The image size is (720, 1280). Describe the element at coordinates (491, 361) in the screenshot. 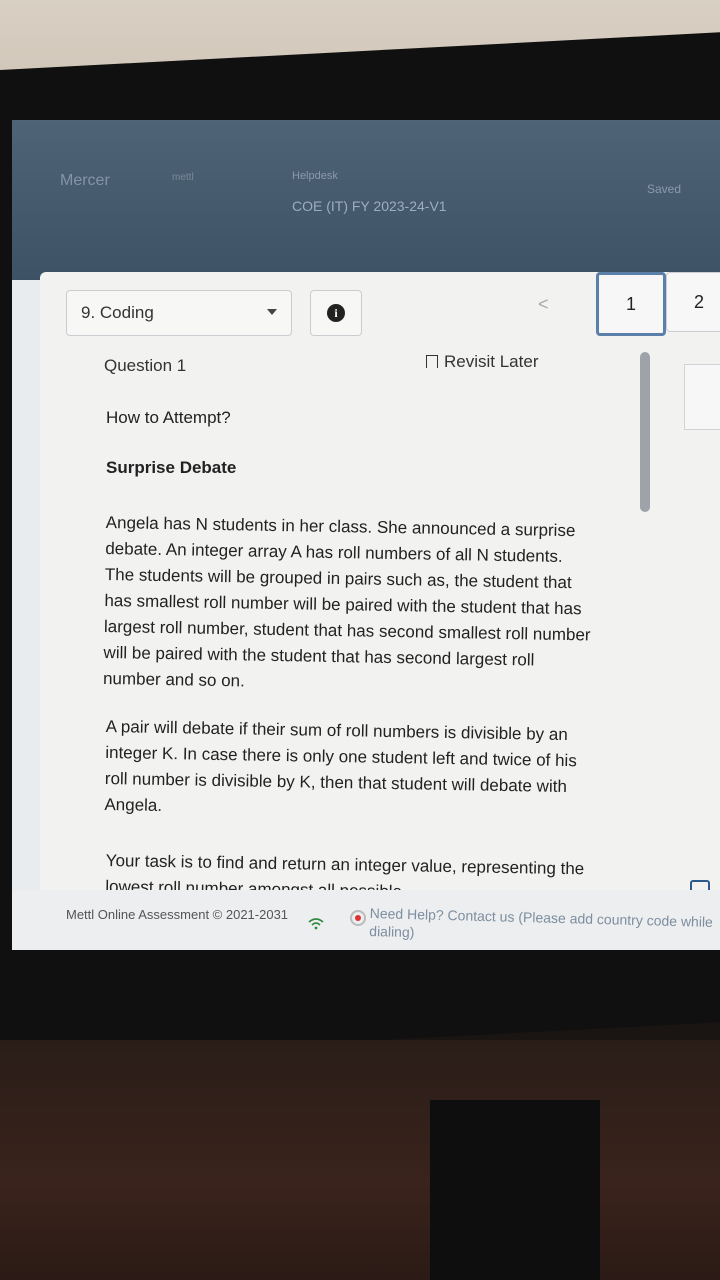

I see `revisit-later-label: Revisit Later` at that location.